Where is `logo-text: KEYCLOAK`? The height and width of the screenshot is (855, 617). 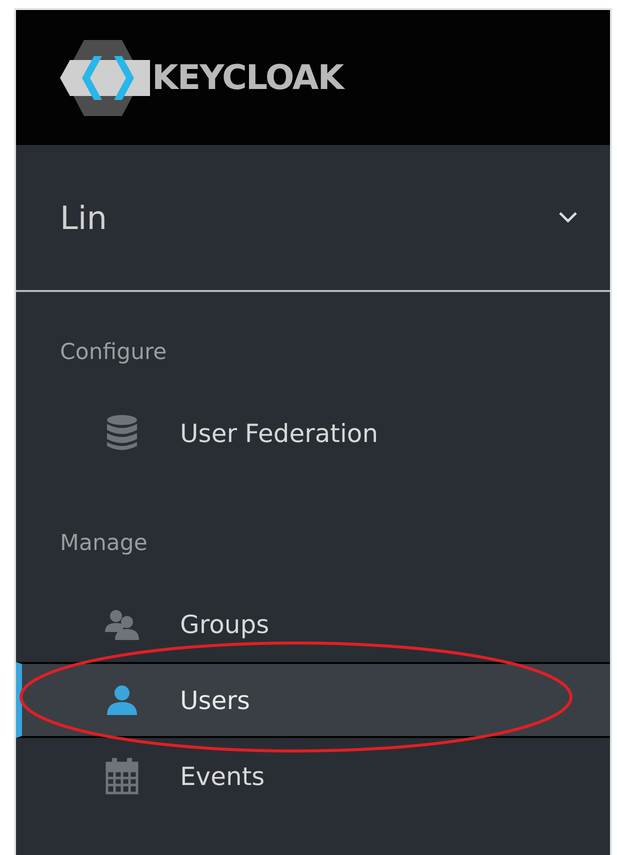 logo-text: KEYCLOAK is located at coordinates (248, 78).